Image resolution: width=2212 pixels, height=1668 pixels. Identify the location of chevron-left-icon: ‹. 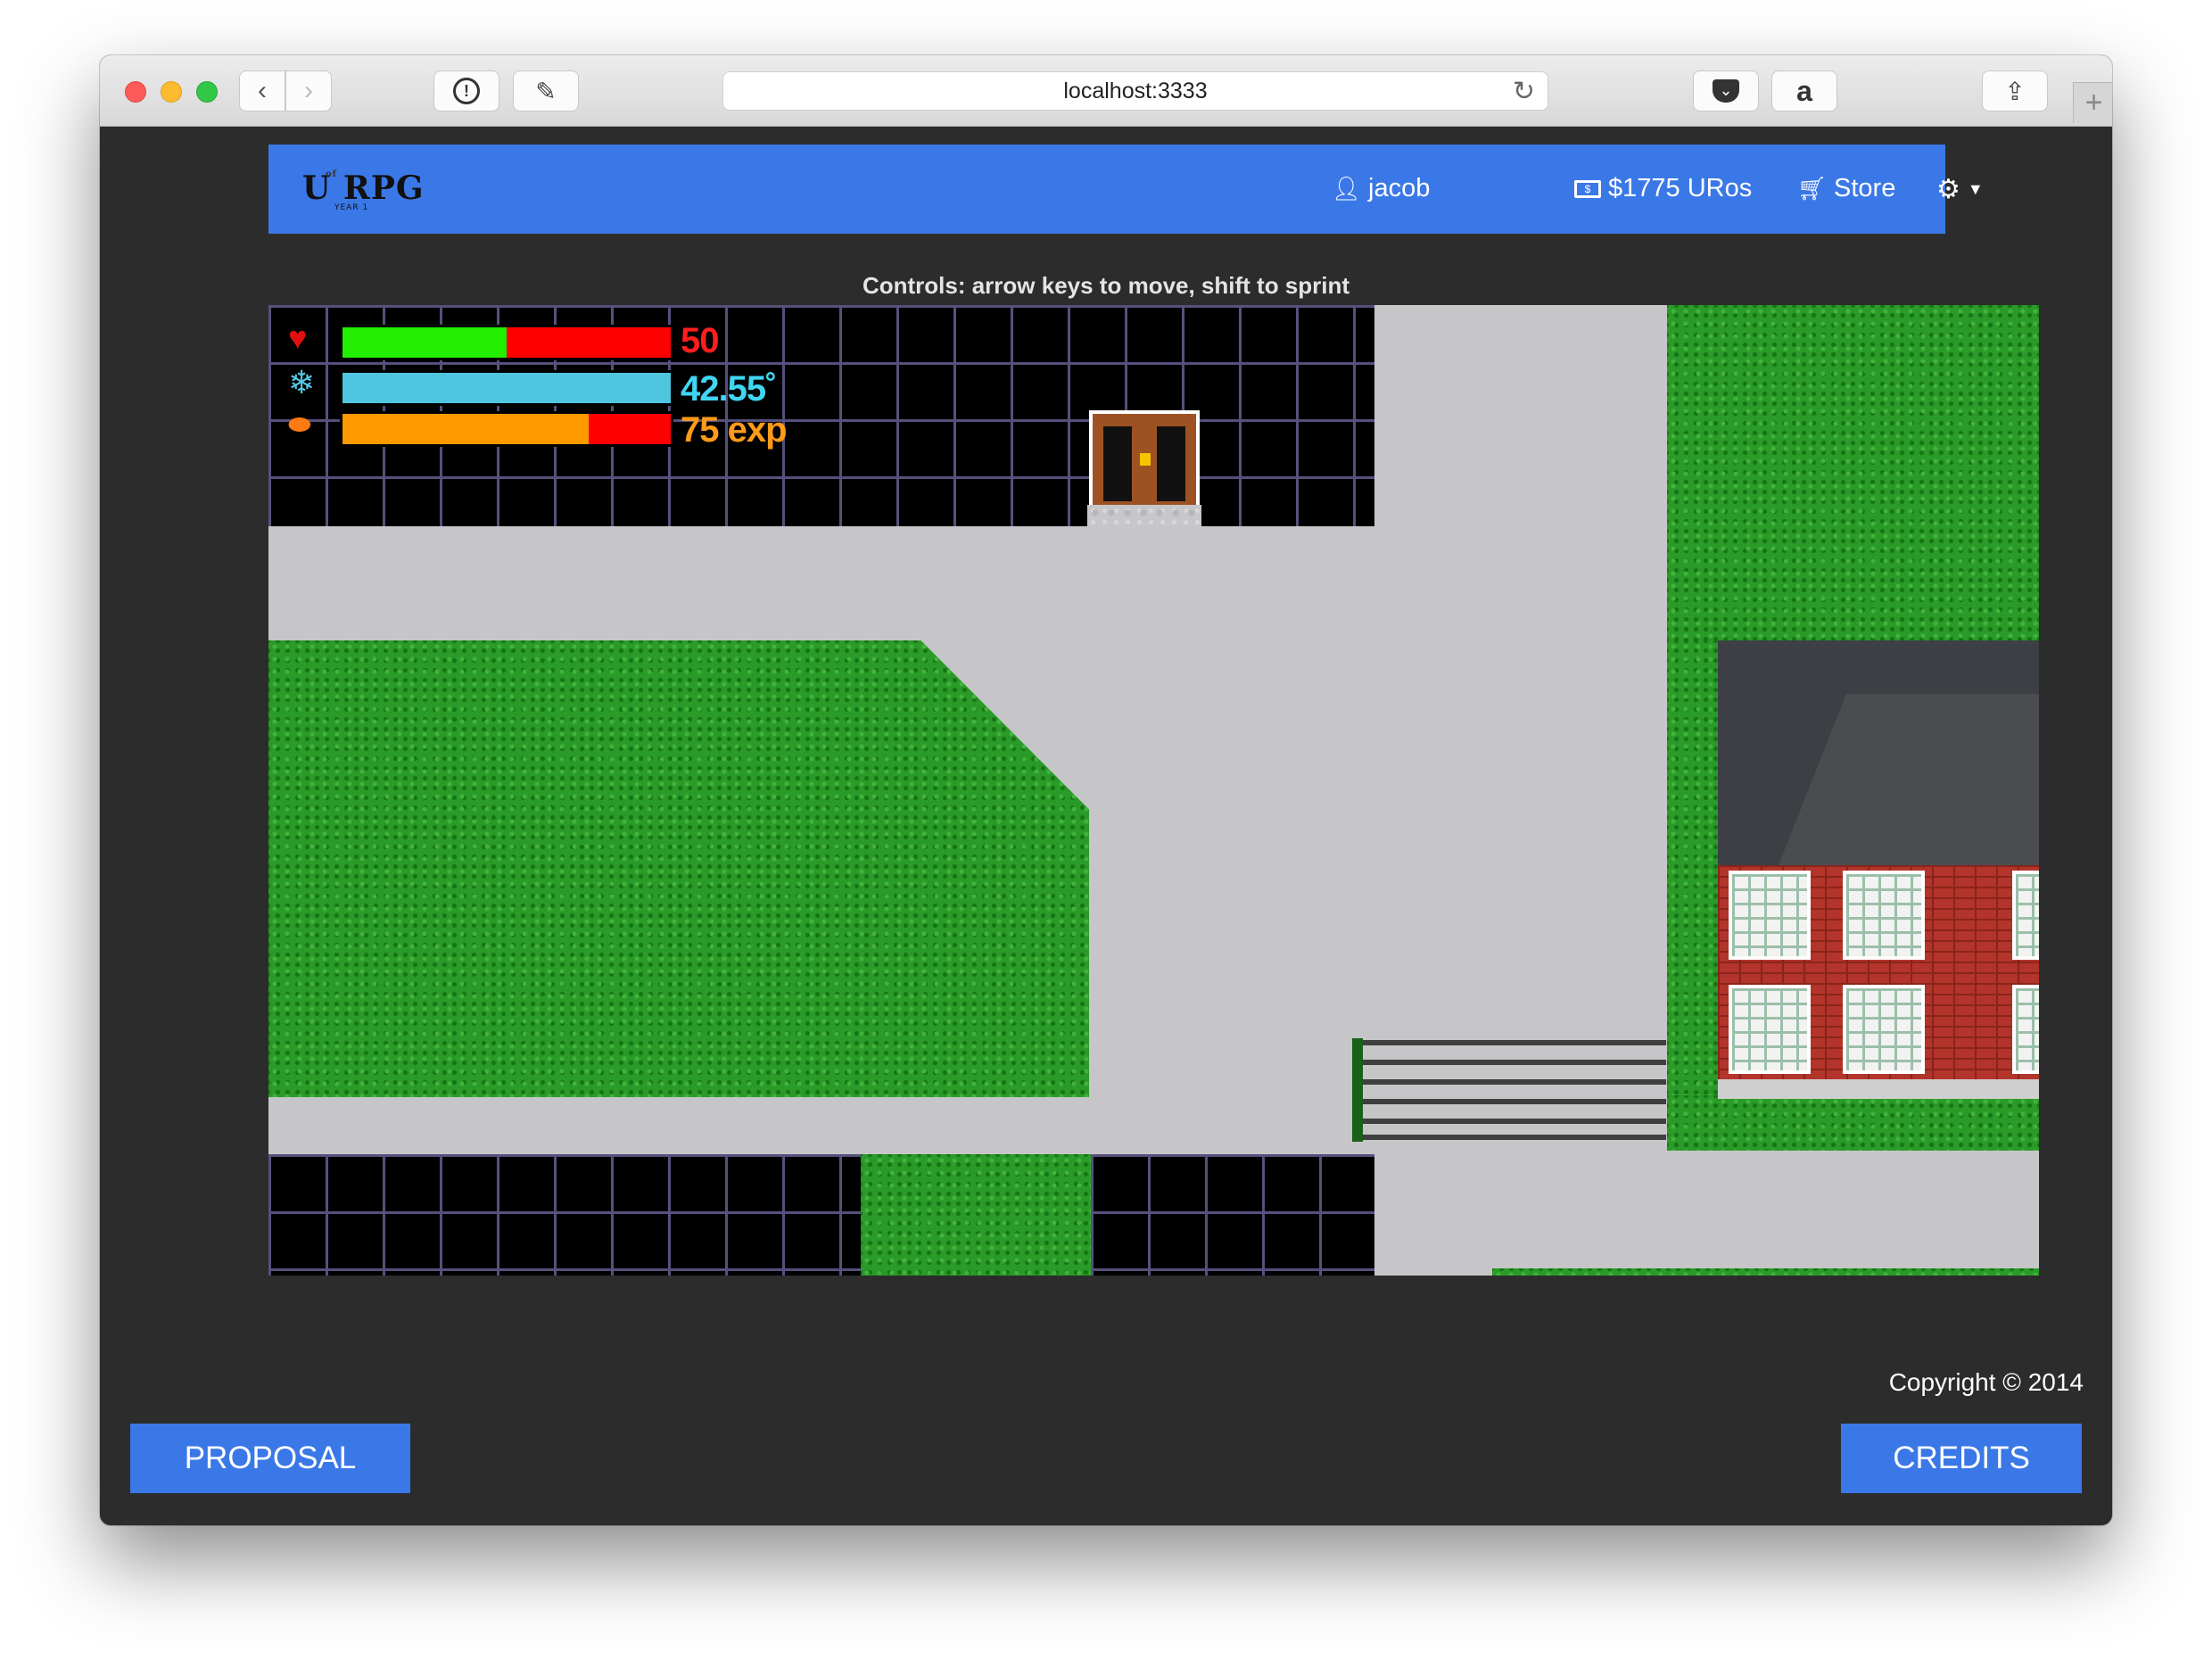
(262, 90).